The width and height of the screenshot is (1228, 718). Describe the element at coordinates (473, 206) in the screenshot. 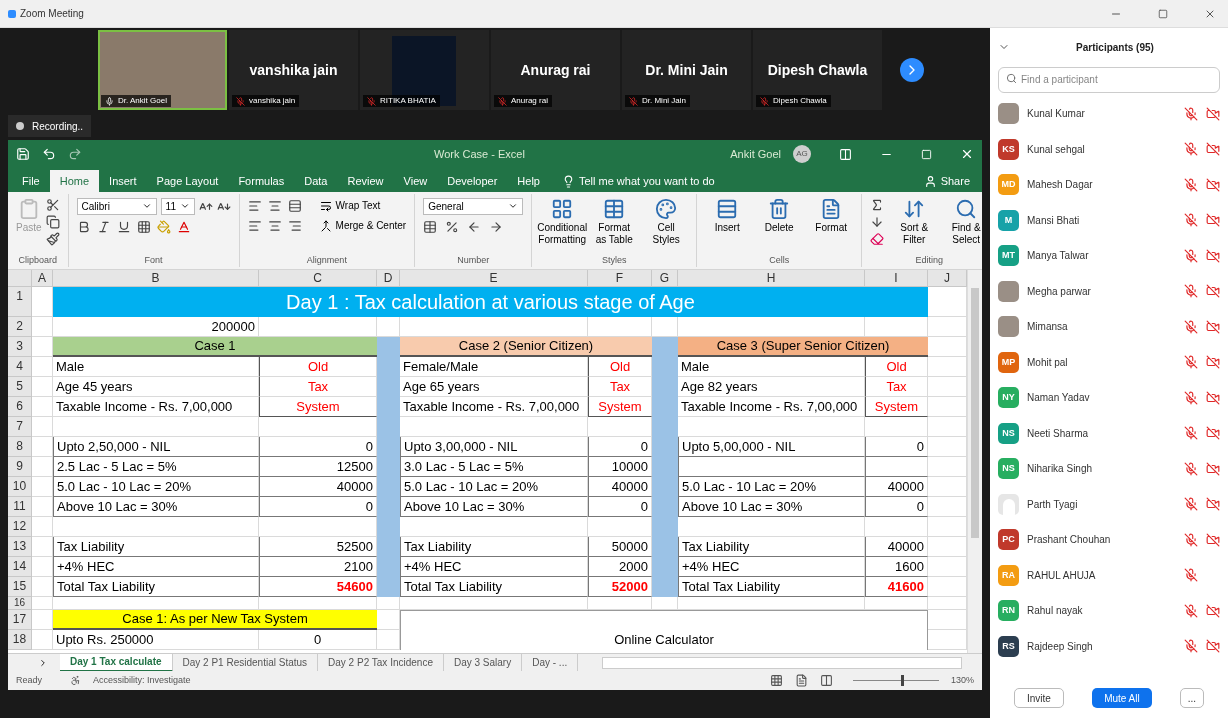

I see `number-format-field: General` at that location.